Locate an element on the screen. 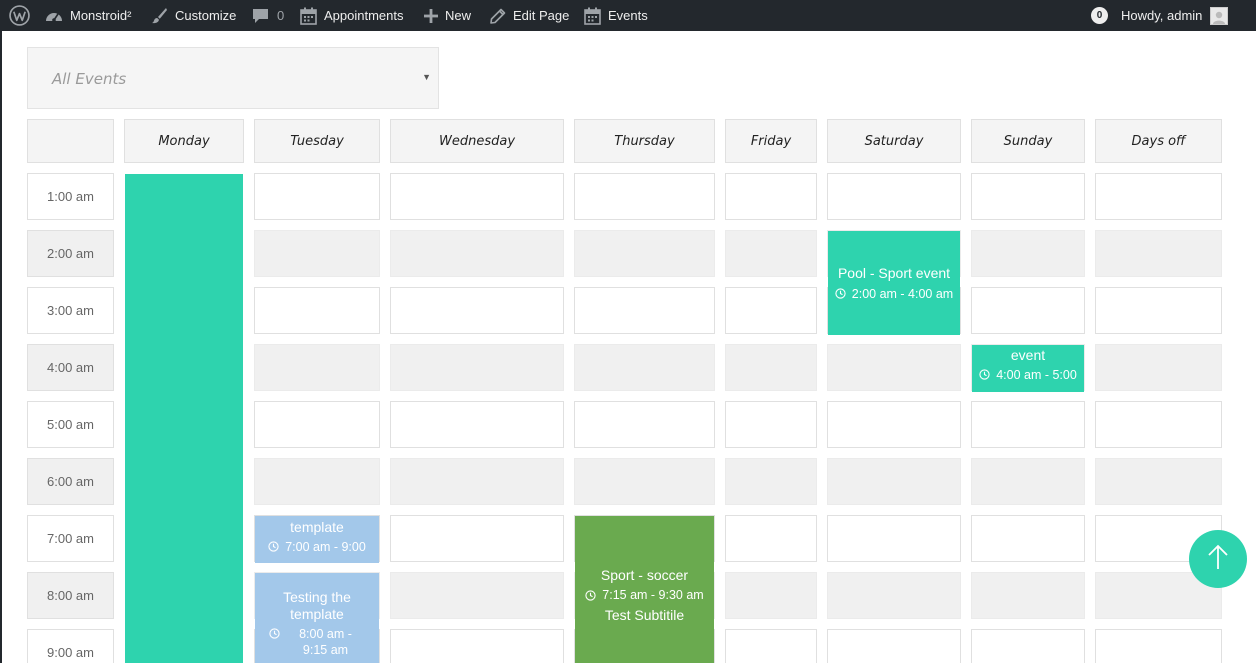 Image resolution: width=1256 pixels, height=663 pixels. day-header-friday: Friday is located at coordinates (771, 141).